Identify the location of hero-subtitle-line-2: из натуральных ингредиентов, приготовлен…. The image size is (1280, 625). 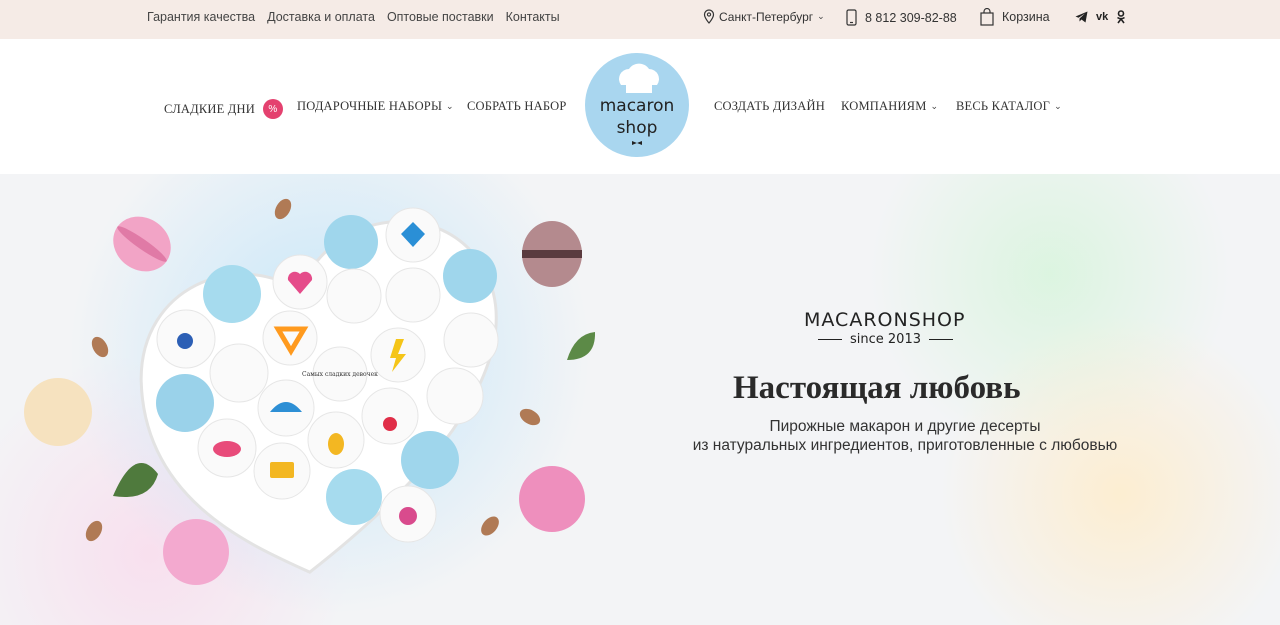
(905, 445).